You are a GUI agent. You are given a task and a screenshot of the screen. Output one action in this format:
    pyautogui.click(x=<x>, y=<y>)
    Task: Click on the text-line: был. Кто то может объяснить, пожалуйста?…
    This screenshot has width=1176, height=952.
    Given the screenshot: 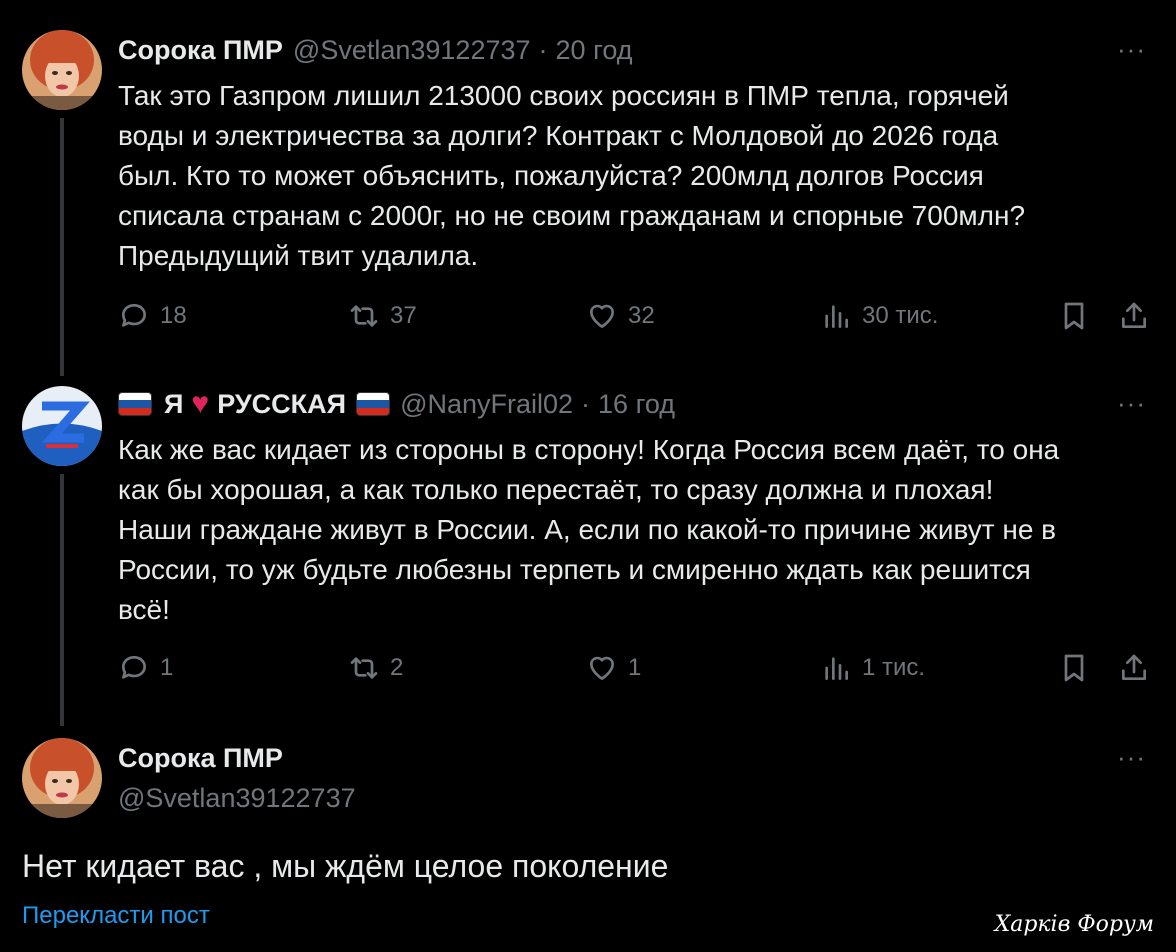 What is the action you would take?
    pyautogui.click(x=551, y=175)
    